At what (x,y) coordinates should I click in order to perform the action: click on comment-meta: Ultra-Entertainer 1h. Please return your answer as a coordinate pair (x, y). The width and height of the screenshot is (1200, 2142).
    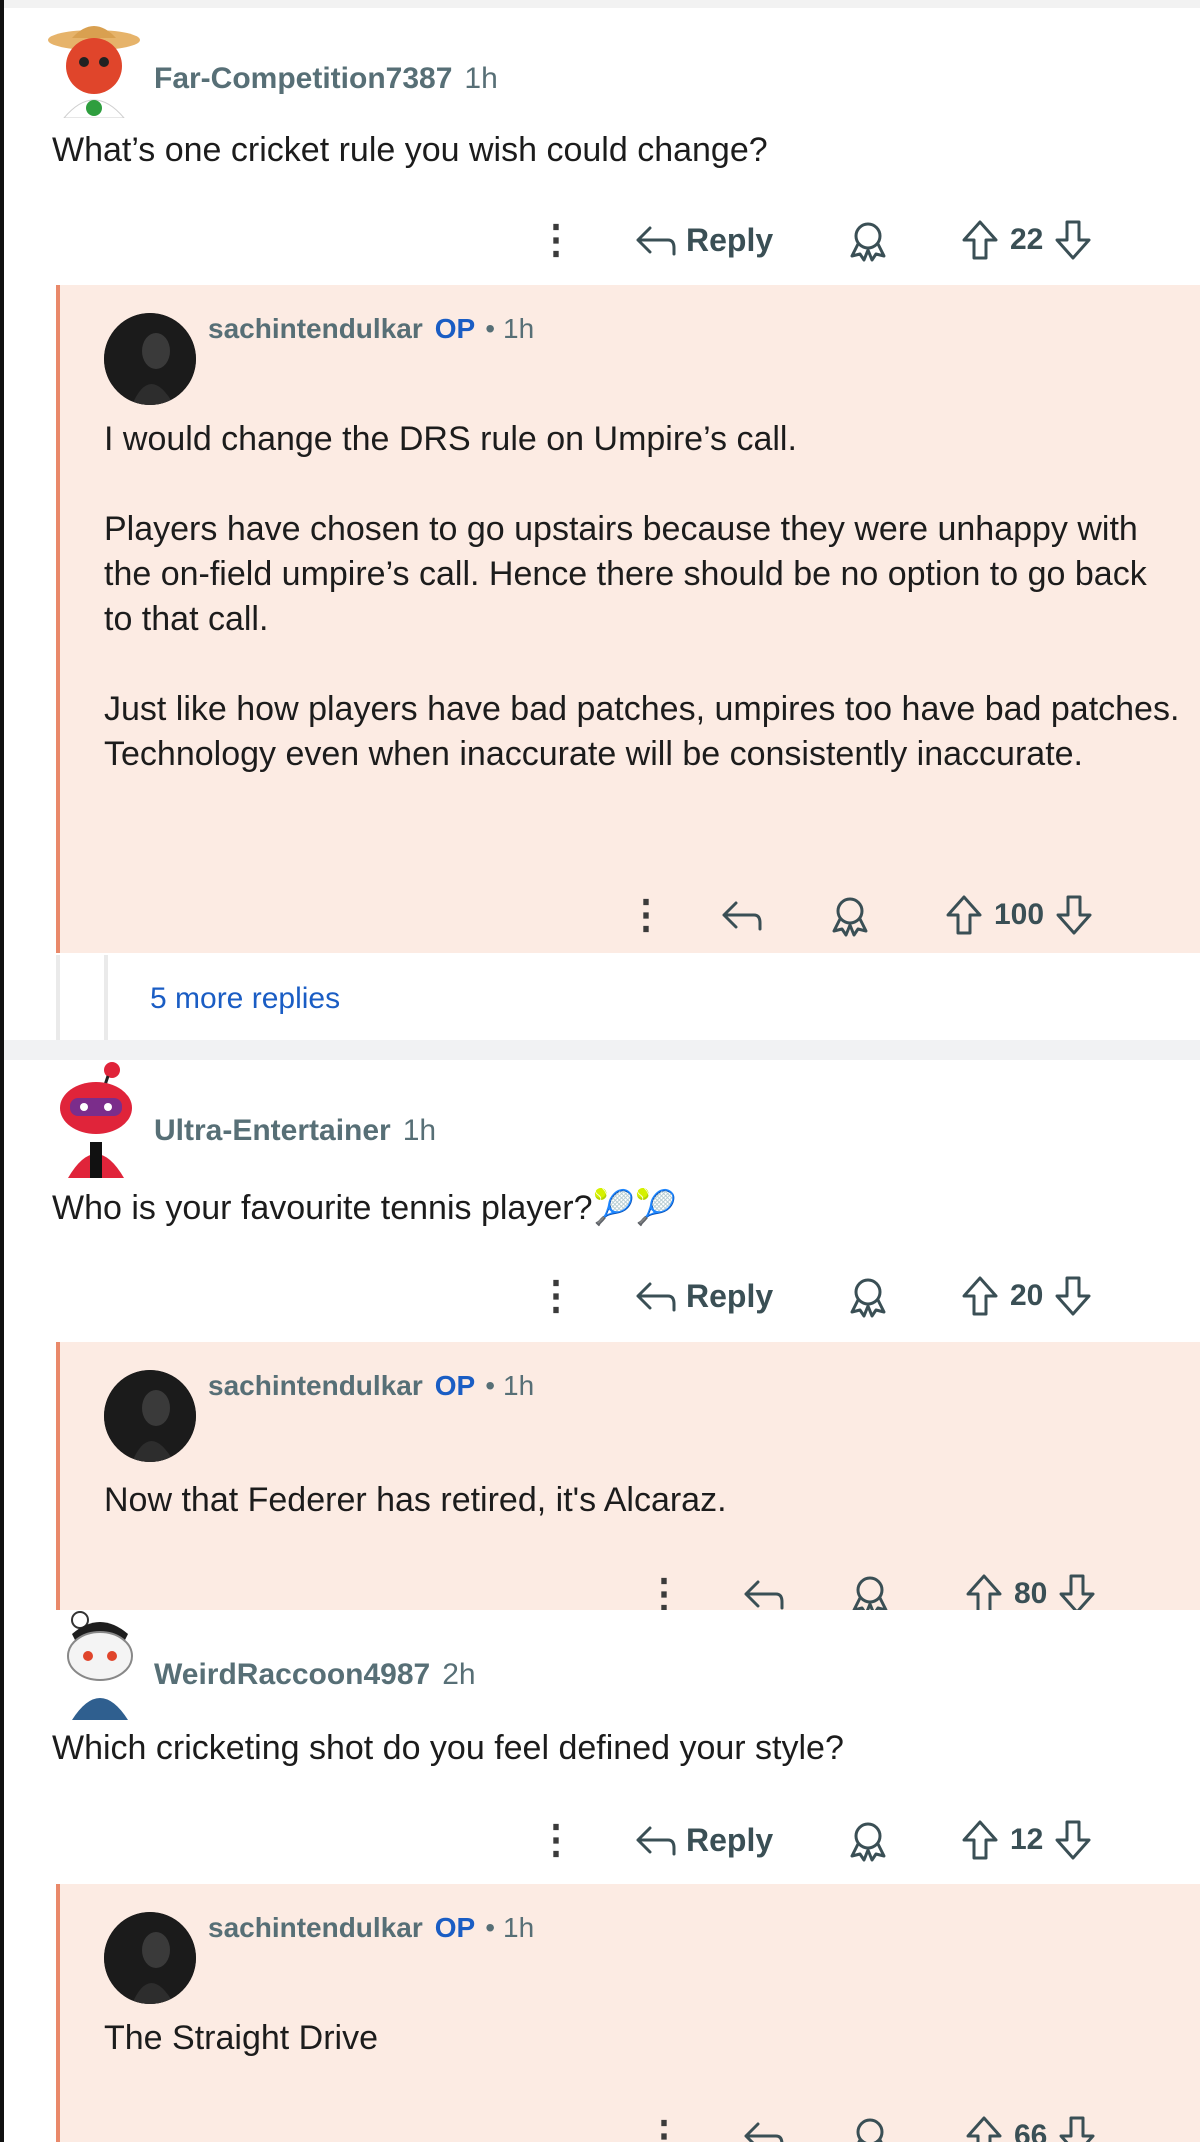
    Looking at the image, I should click on (295, 1131).